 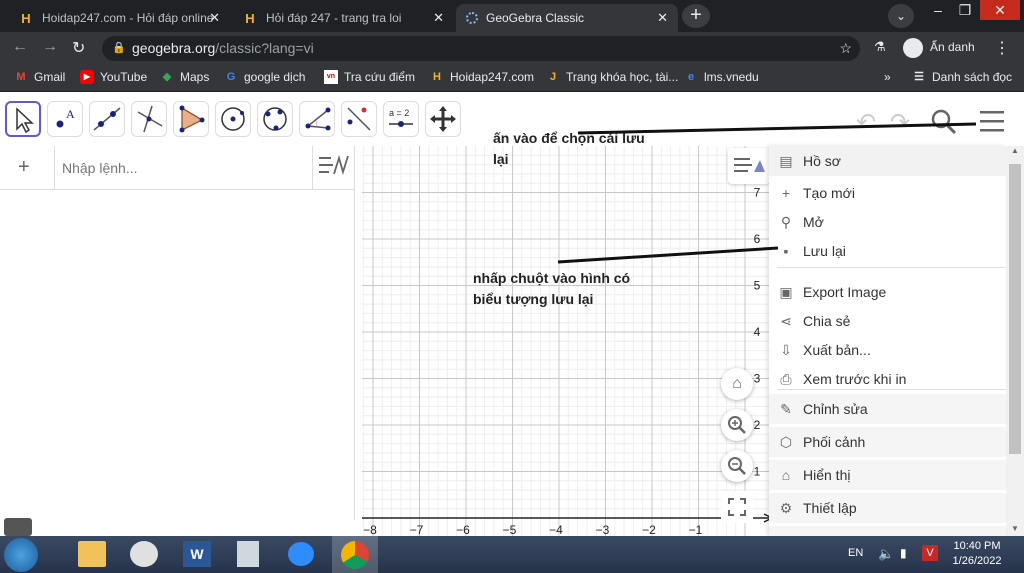 I want to click on profile-label: Ẩn danh, so click(x=952, y=47).